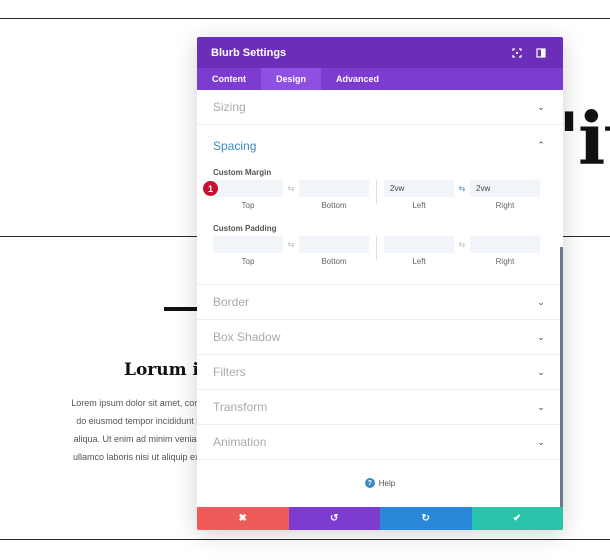 The width and height of the screenshot is (610, 560). I want to click on padding-left-input, so click(419, 244).